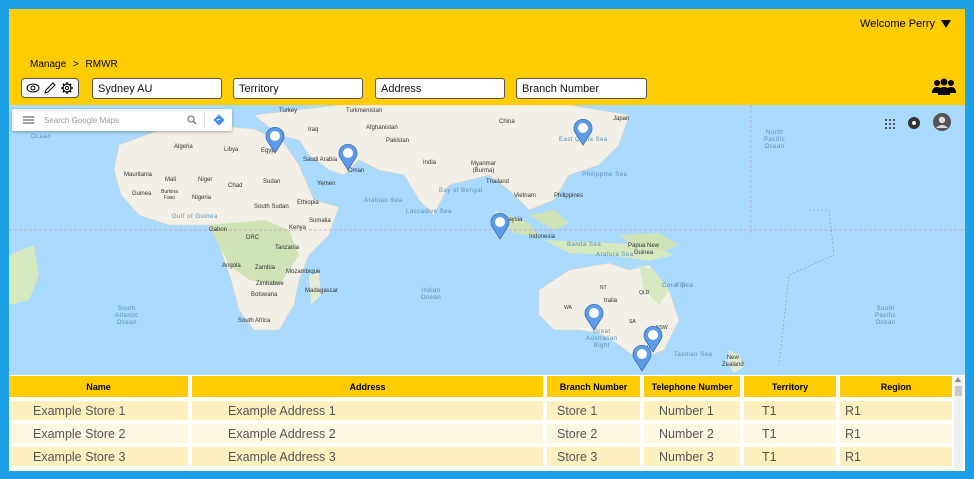 Image resolution: width=974 pixels, height=479 pixels. Describe the element at coordinates (430, 163) in the screenshot. I see `map-label: India` at that location.